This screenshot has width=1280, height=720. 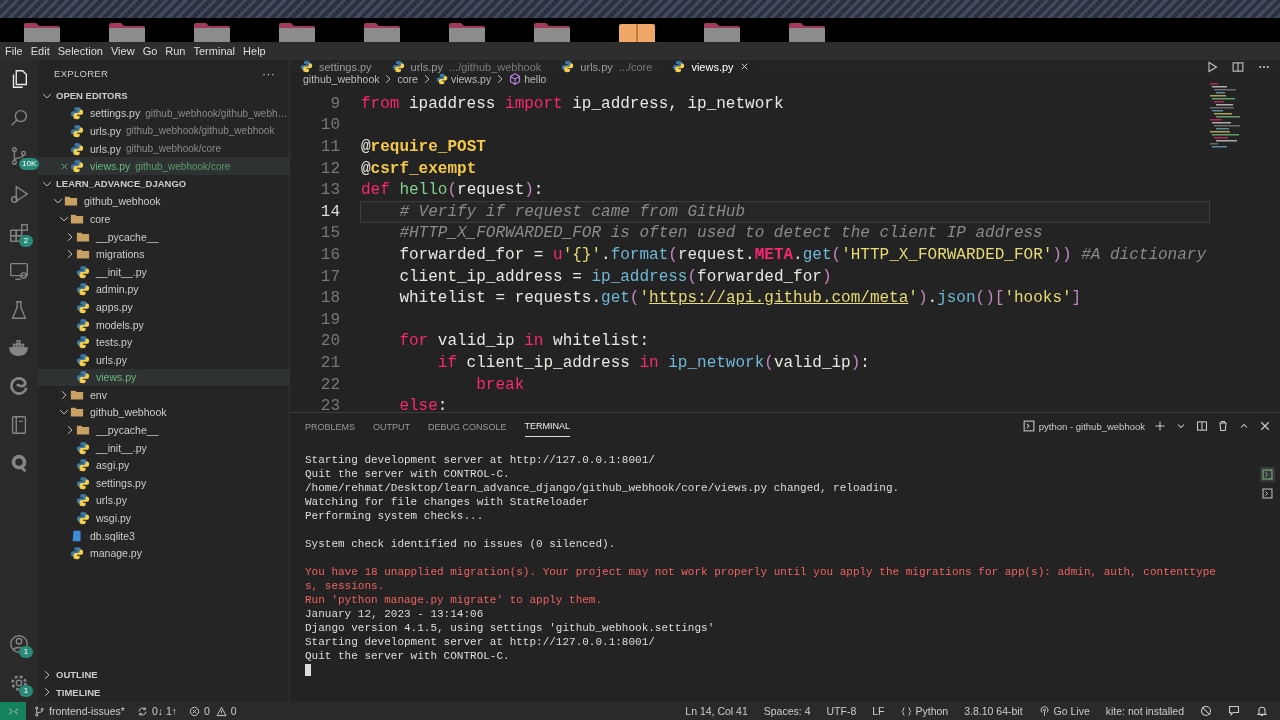 I want to click on file-tree-item: db.sqlite3, so click(x=163, y=535).